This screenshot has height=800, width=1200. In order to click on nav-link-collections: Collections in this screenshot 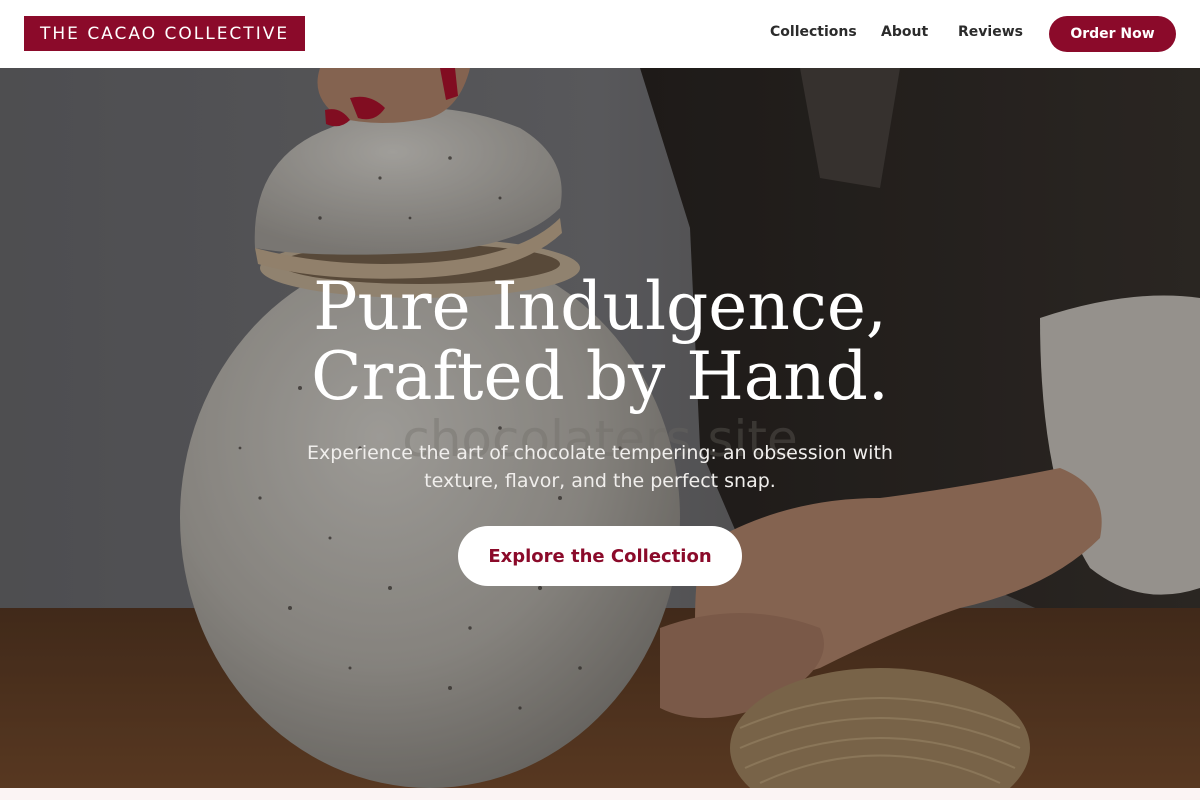, I will do `click(813, 32)`.